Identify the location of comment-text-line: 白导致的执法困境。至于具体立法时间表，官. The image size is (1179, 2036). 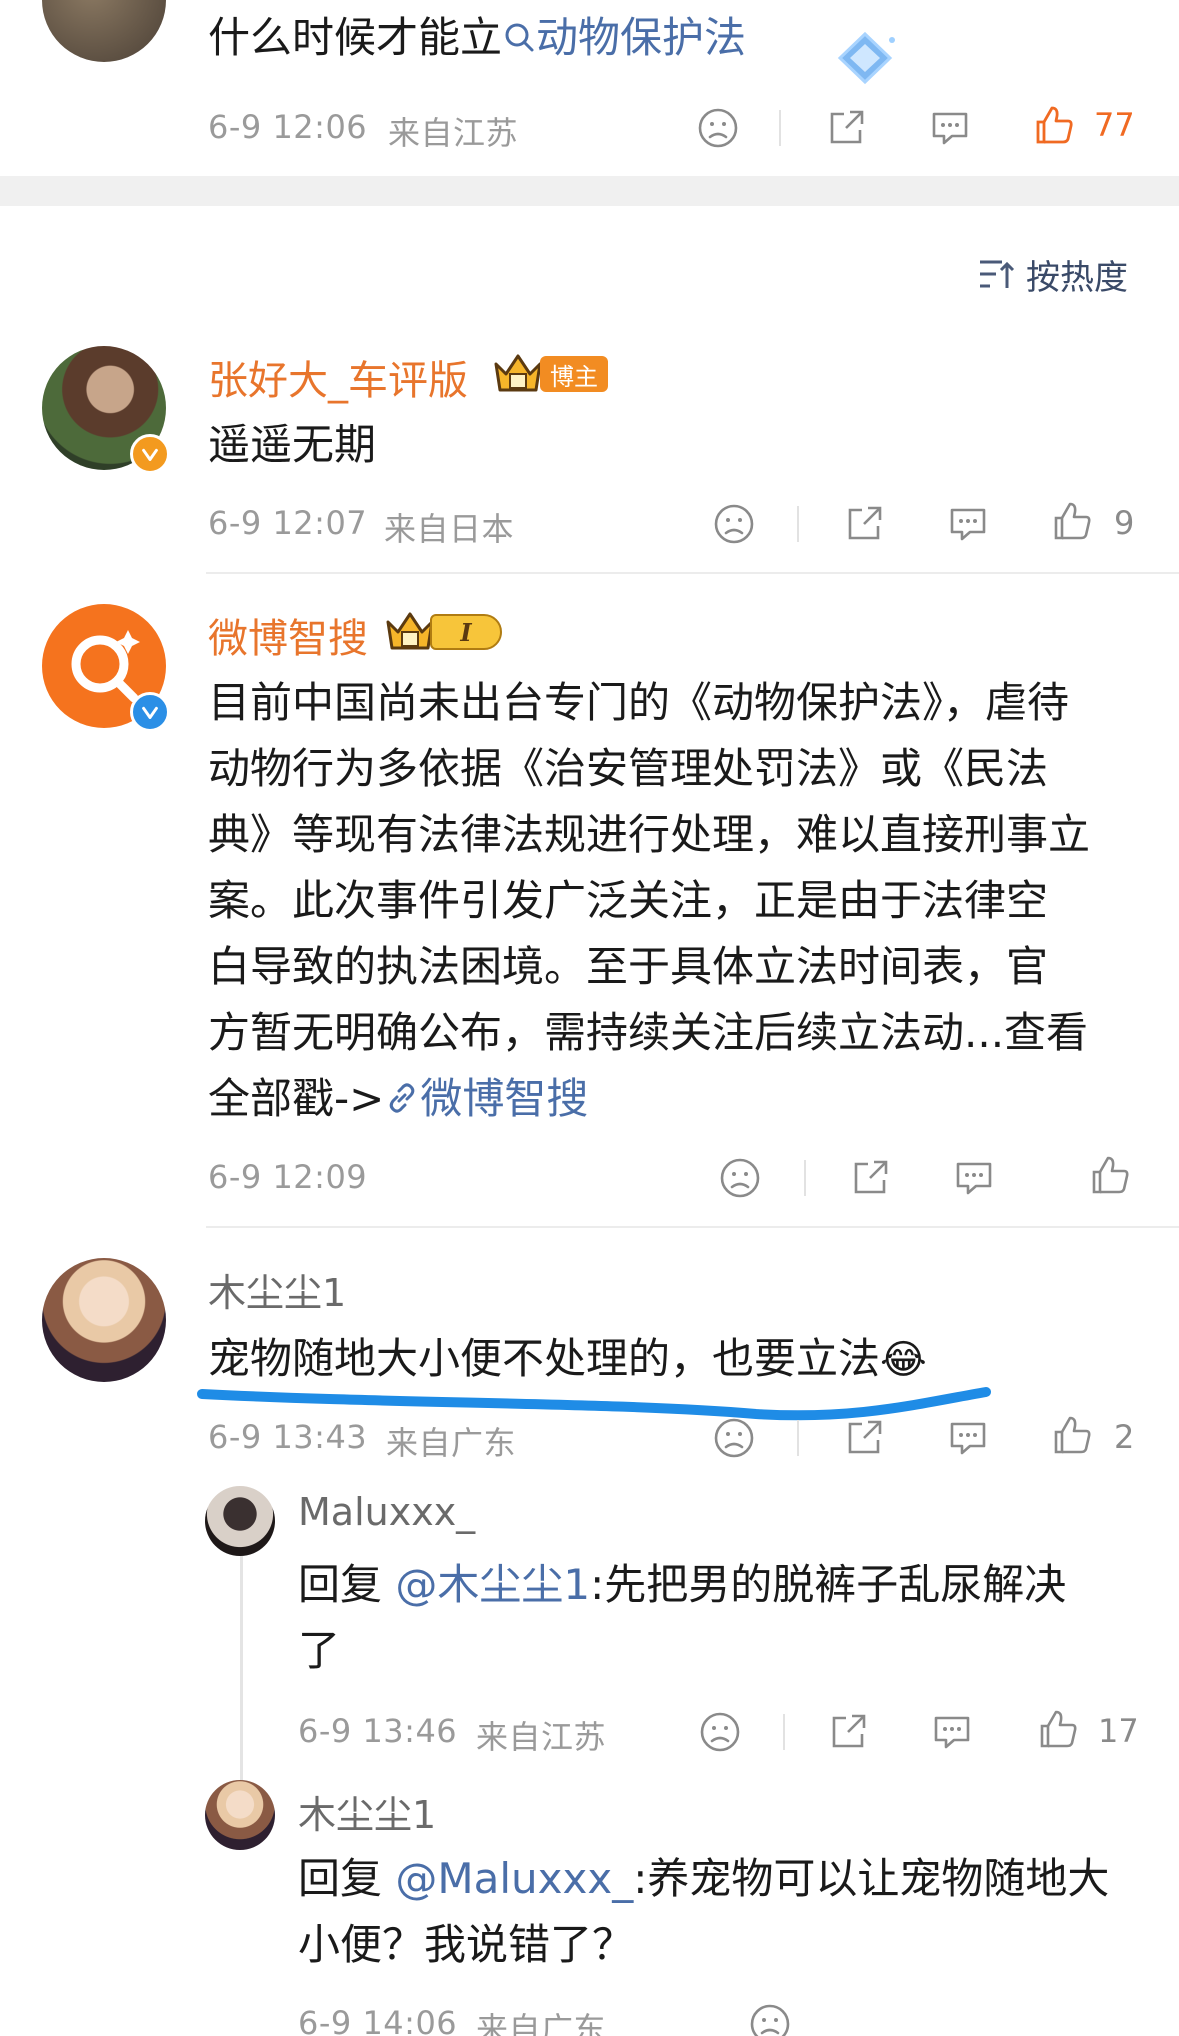
(628, 966).